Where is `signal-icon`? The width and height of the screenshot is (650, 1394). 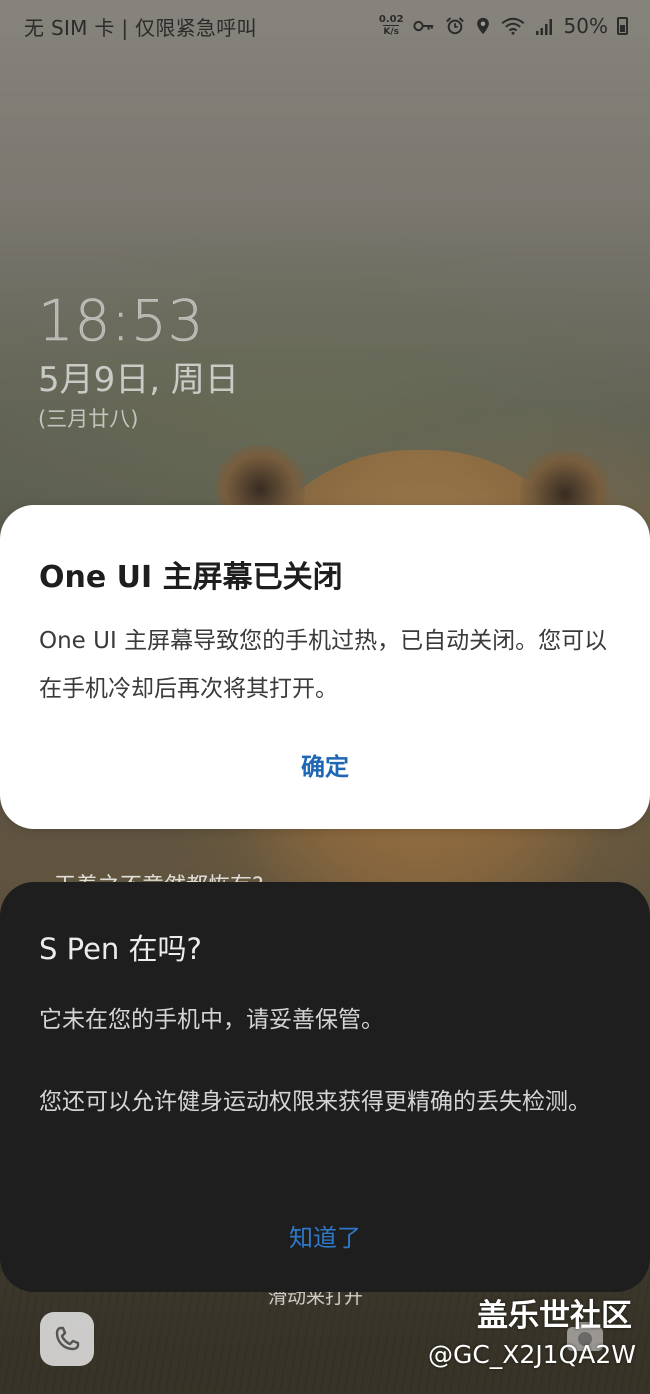 signal-icon is located at coordinates (543, 27).